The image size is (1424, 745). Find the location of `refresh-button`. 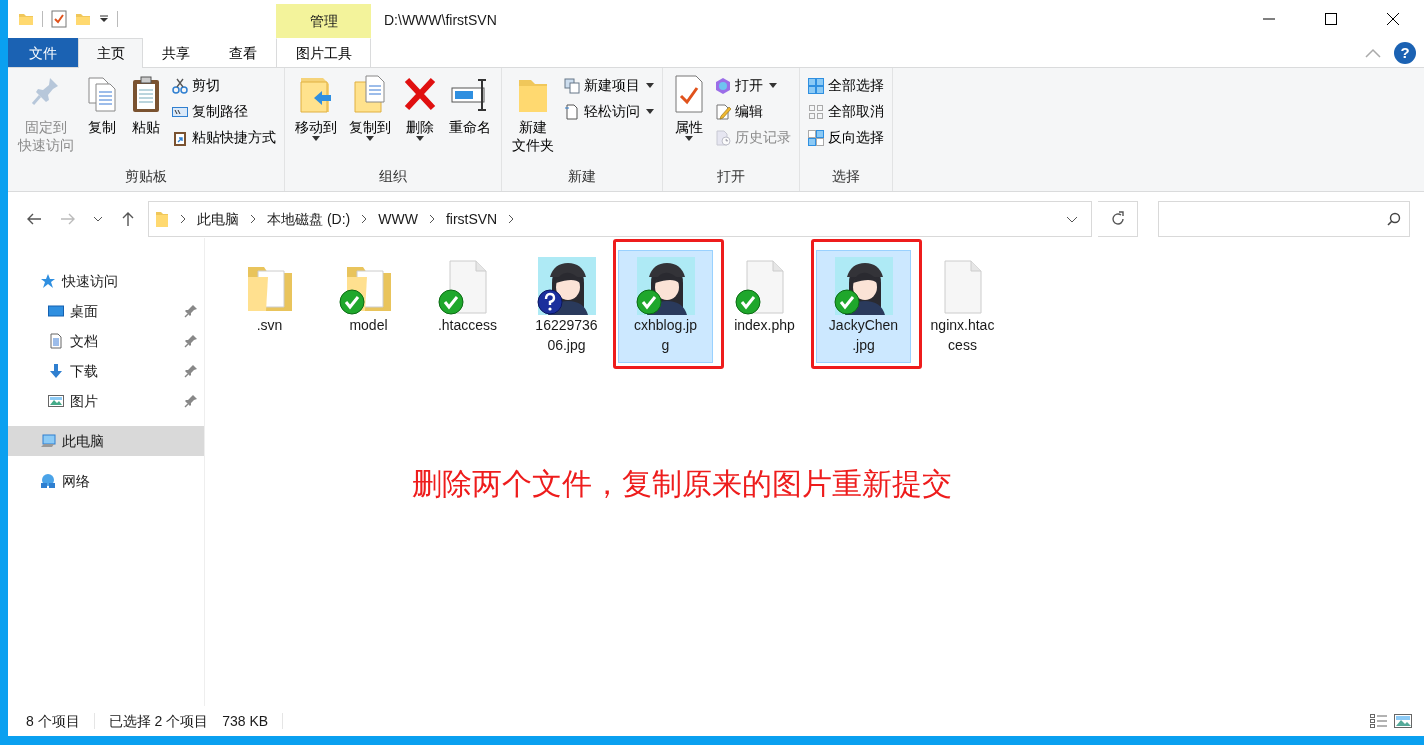

refresh-button is located at coordinates (1118, 219).